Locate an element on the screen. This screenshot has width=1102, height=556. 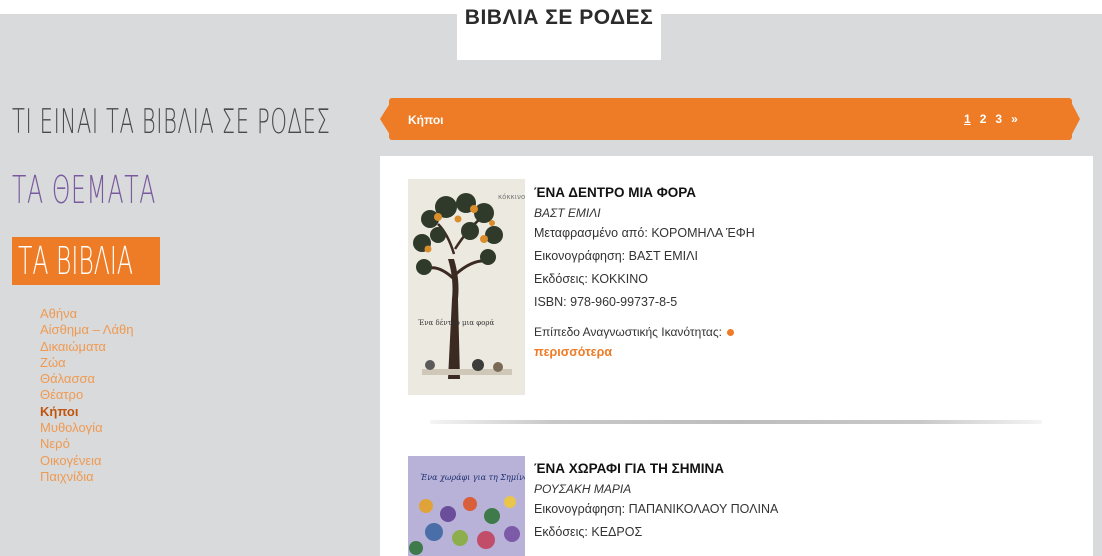
book-publisher: Εκδόσεις: ΚΕΔΡΟΣ is located at coordinates (588, 532).